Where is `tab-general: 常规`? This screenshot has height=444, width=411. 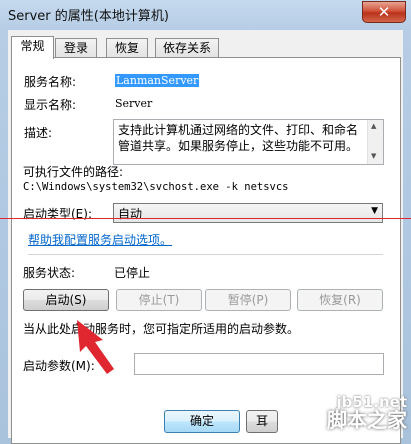
tab-general: 常规 is located at coordinates (32, 47).